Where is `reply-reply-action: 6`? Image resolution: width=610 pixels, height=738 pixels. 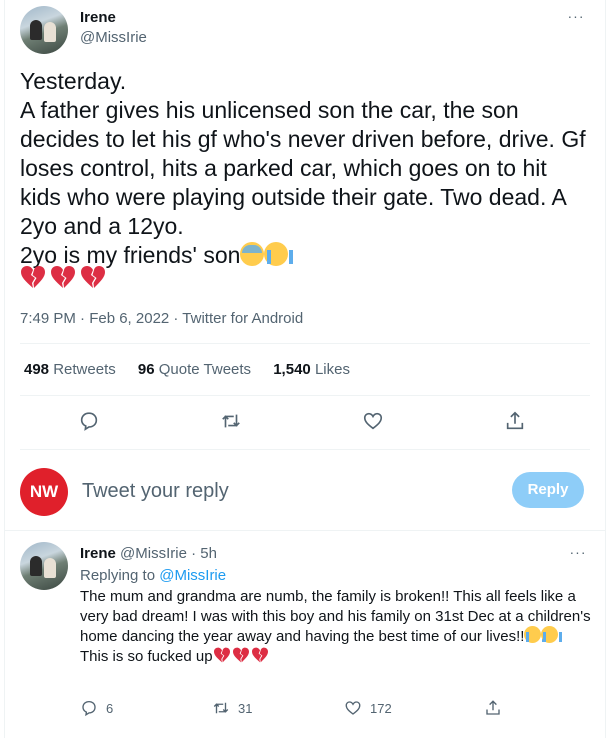
reply-reply-action: 6 is located at coordinates (96, 710).